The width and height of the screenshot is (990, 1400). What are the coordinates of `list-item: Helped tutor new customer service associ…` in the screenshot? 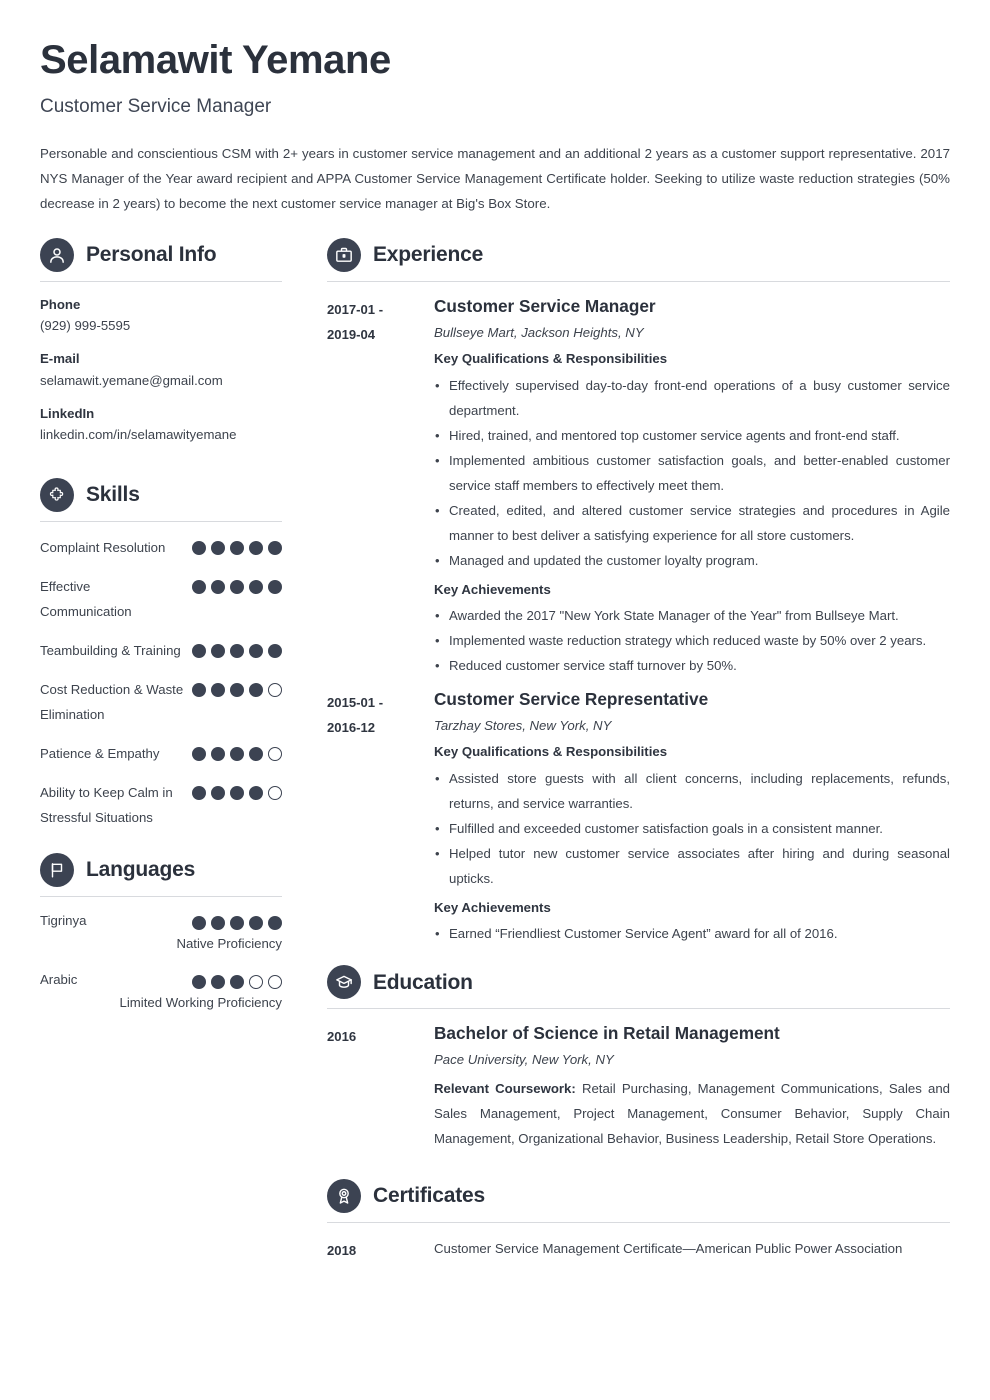 It's located at (692, 866).